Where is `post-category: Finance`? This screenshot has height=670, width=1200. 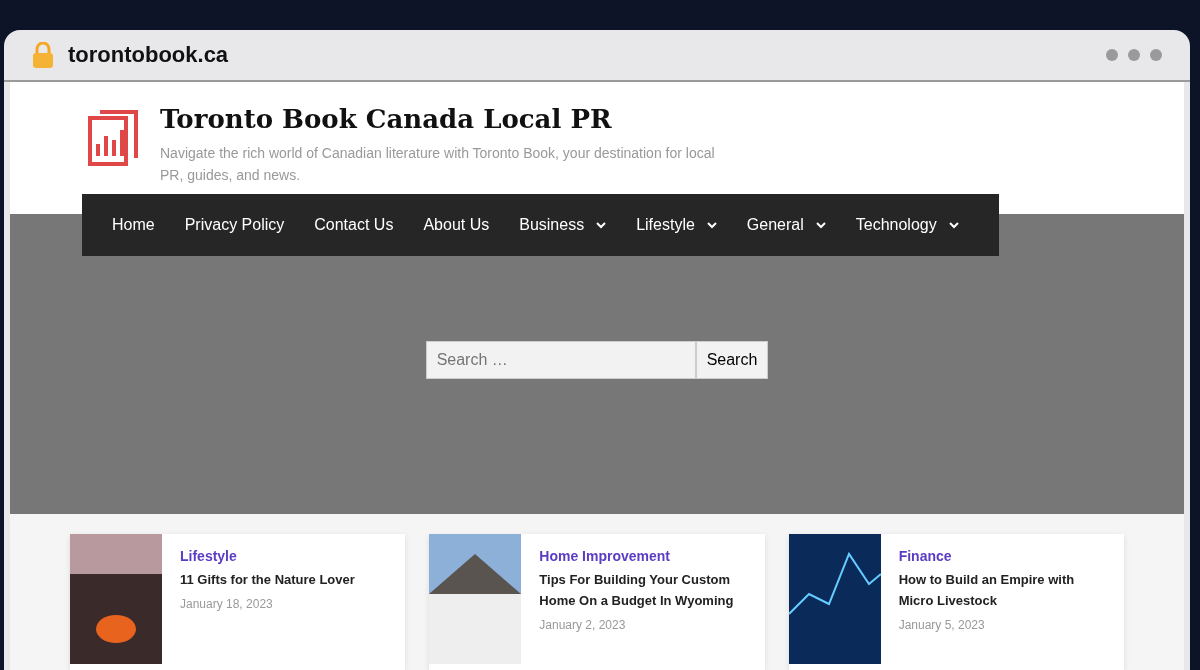
post-category: Finance is located at coordinates (1002, 556).